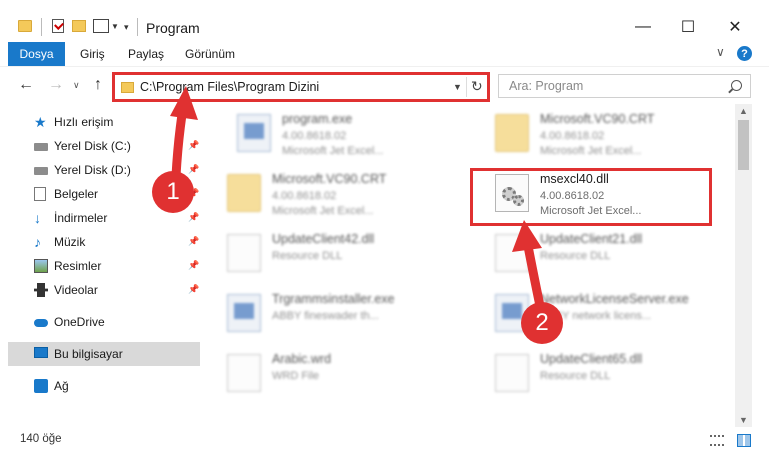 Image resolution: width=769 pixels, height=463 pixels. Describe the element at coordinates (296, 376) in the screenshot. I see `file-description: WRD File` at that location.